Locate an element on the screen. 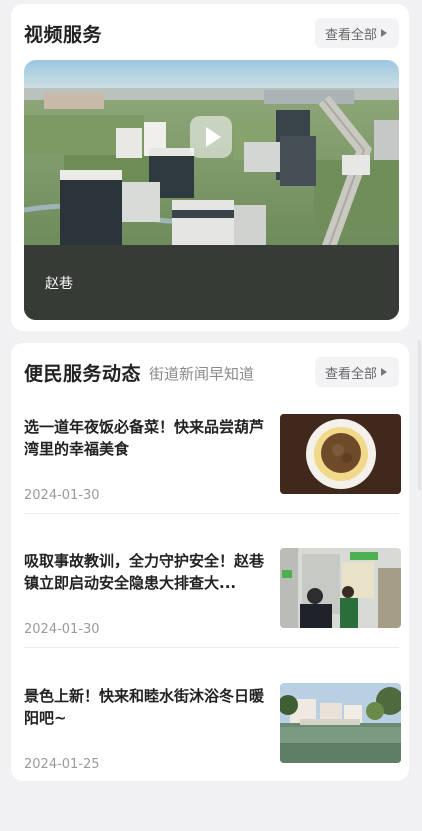 The height and width of the screenshot is (831, 422). video-caption: 赵巷 is located at coordinates (211, 282).